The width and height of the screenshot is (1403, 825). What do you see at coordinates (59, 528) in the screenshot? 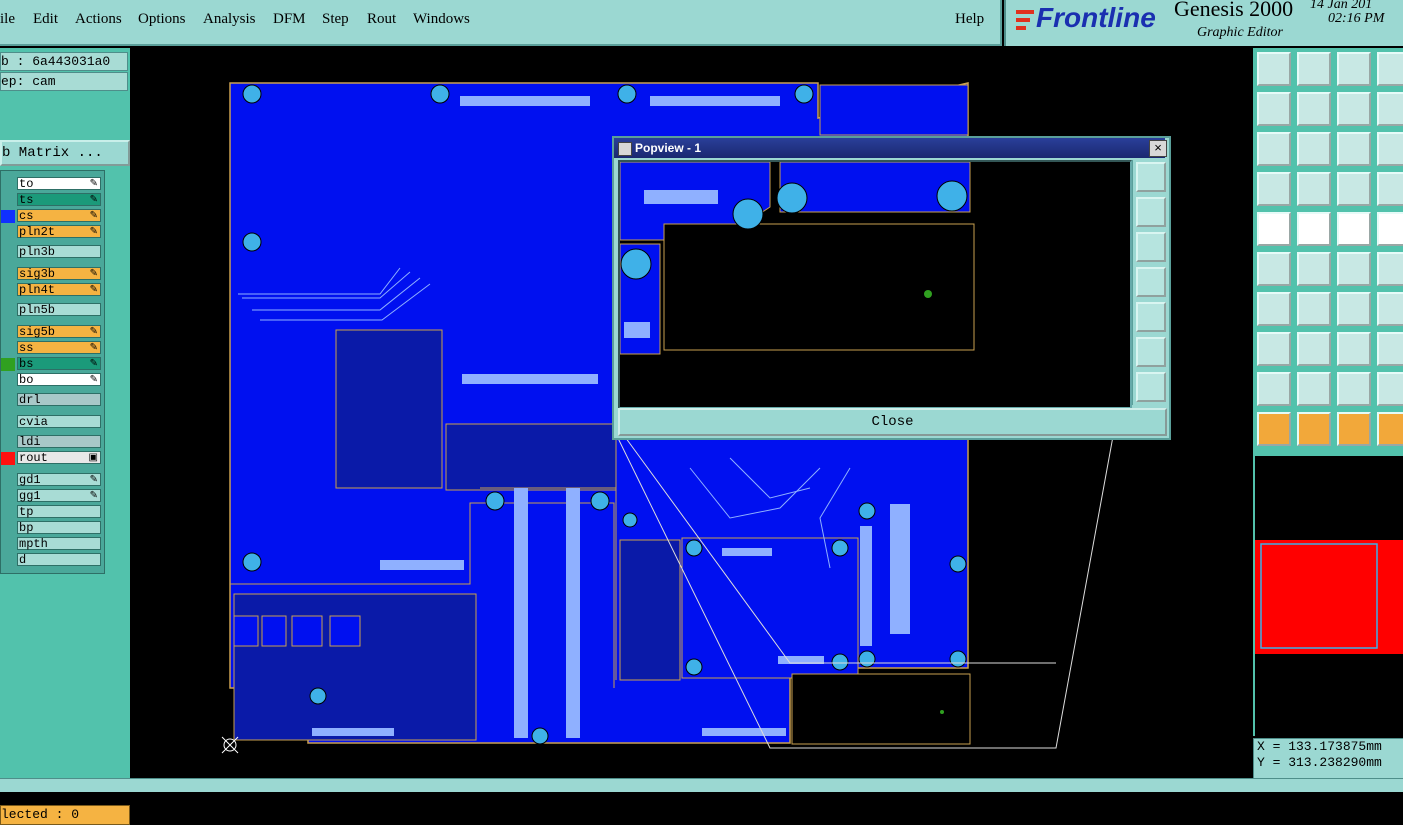
I see `layer-bp: bp` at bounding box center [59, 528].